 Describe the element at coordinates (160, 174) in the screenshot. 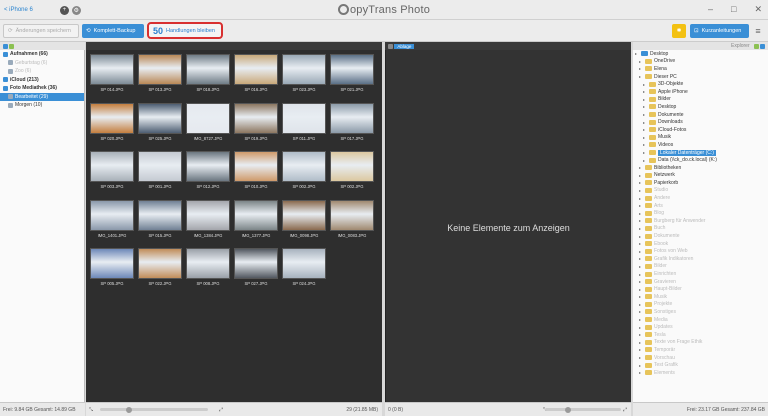

I see `photo-tile: SP 001.JPG` at that location.